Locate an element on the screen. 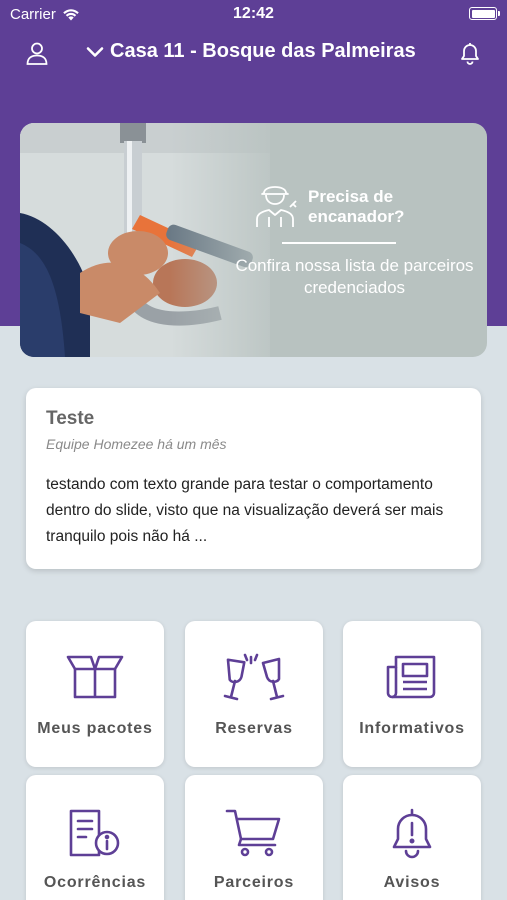  clock: 12:42 is located at coordinates (253, 13).